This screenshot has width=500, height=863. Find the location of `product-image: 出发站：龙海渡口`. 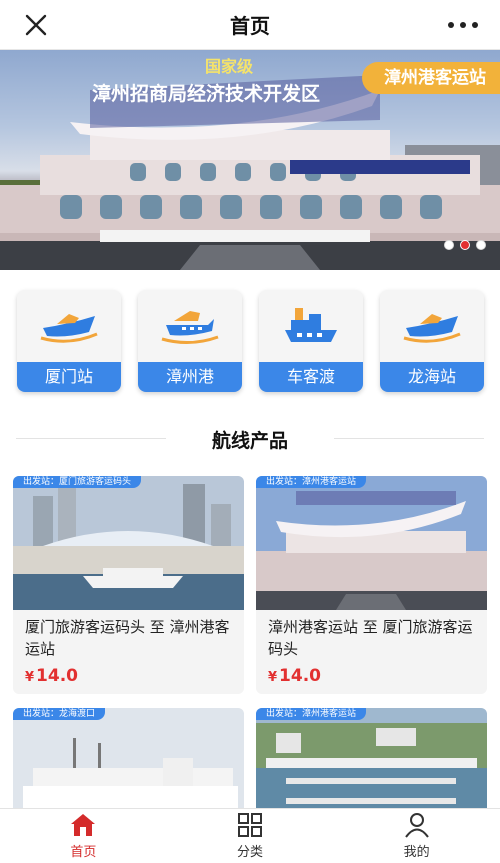

product-image: 出发站：龙海渡口 is located at coordinates (128, 758).